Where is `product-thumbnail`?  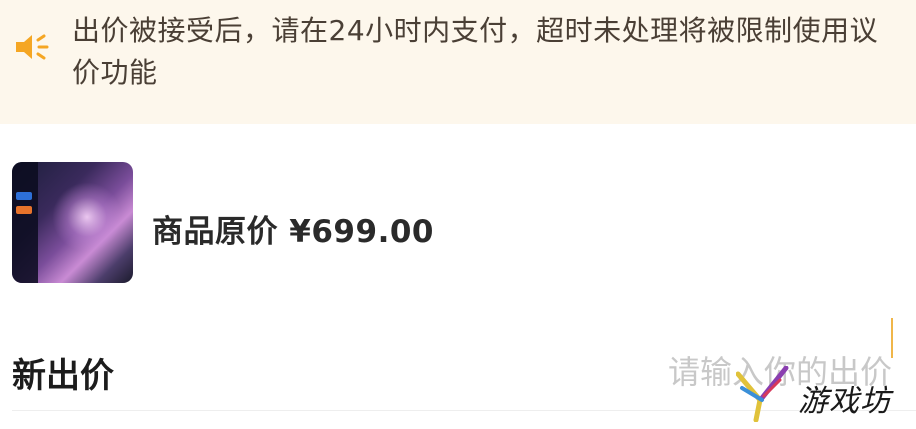
product-thumbnail is located at coordinates (72, 222).